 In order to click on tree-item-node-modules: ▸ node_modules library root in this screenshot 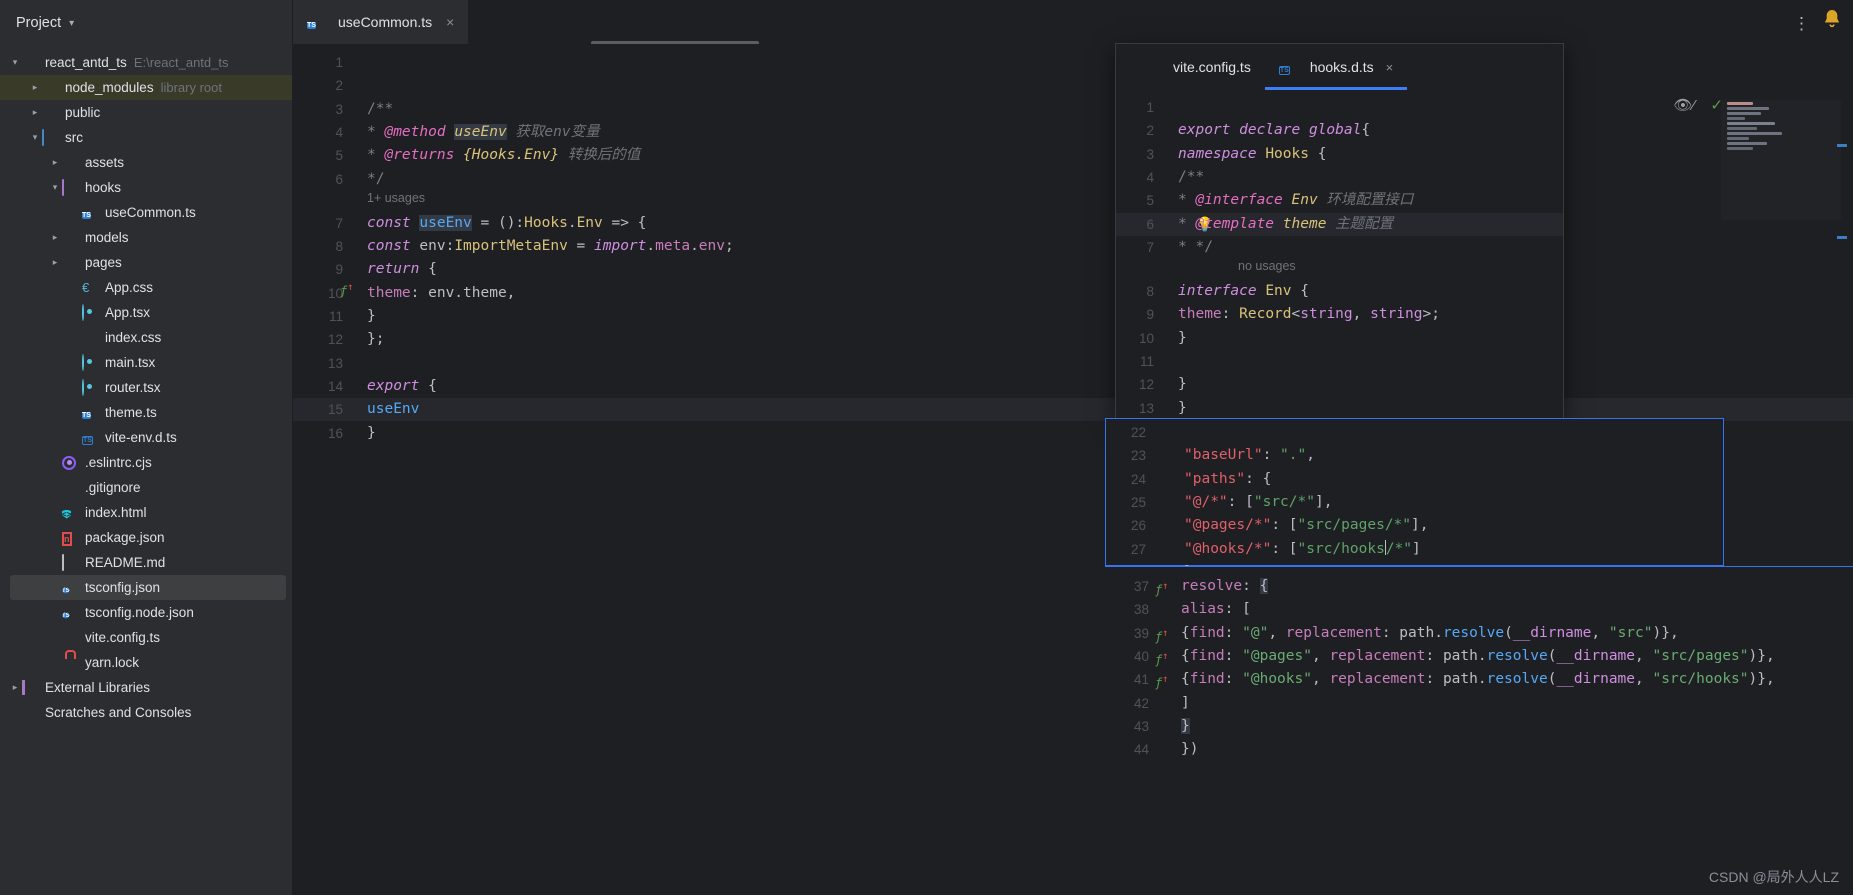, I will do `click(146, 87)`.